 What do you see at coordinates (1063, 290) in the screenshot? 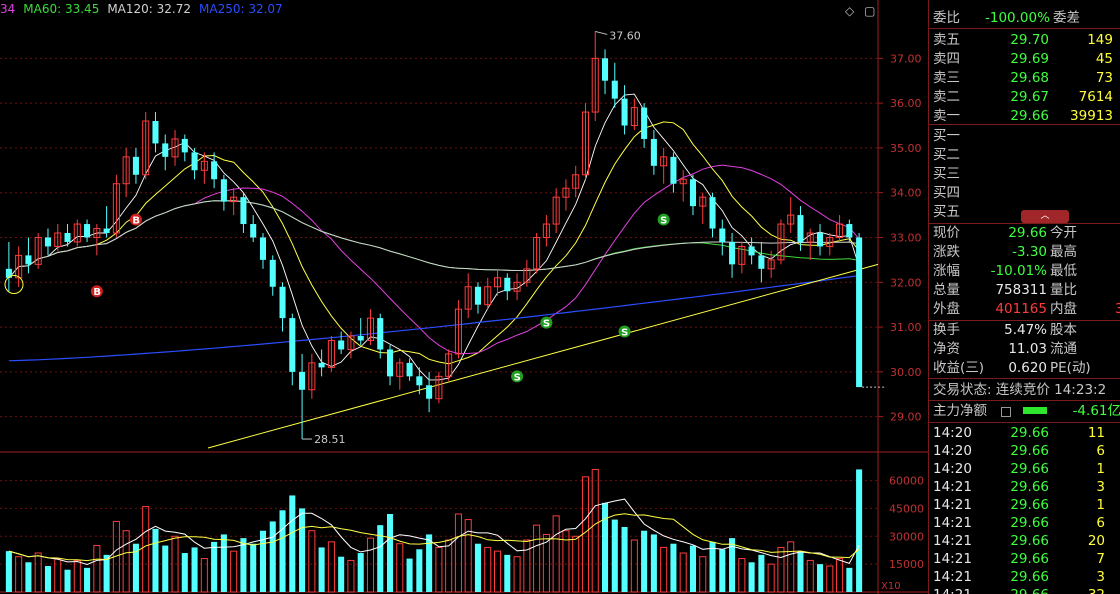
I see `stat-label-2: 量比` at bounding box center [1063, 290].